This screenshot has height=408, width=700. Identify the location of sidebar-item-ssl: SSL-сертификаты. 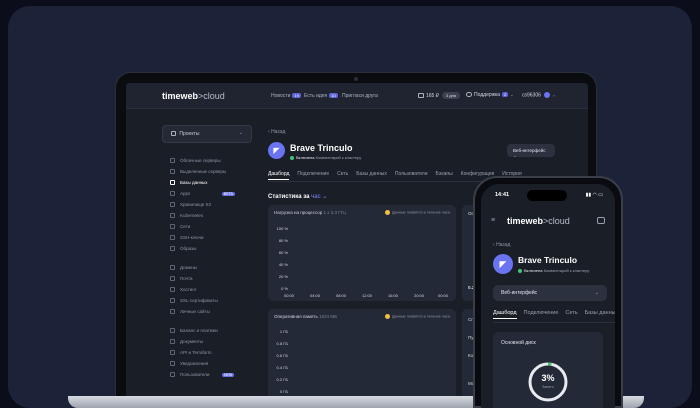
(210, 300).